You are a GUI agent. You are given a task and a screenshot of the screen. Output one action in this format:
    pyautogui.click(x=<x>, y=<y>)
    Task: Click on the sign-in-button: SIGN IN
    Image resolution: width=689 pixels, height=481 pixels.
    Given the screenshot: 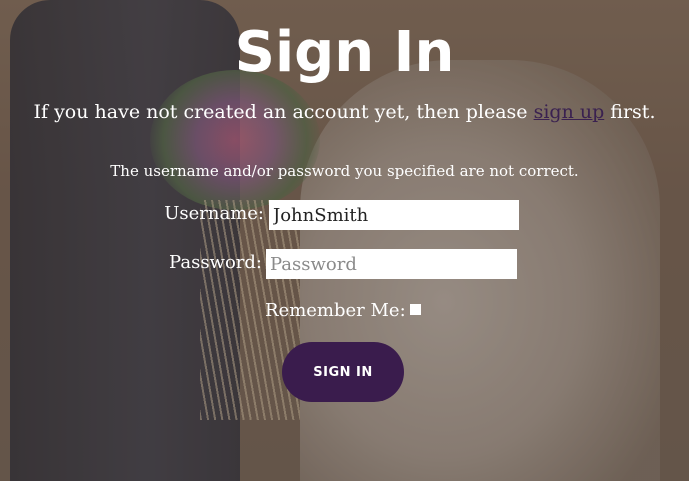 What is the action you would take?
    pyautogui.click(x=343, y=372)
    